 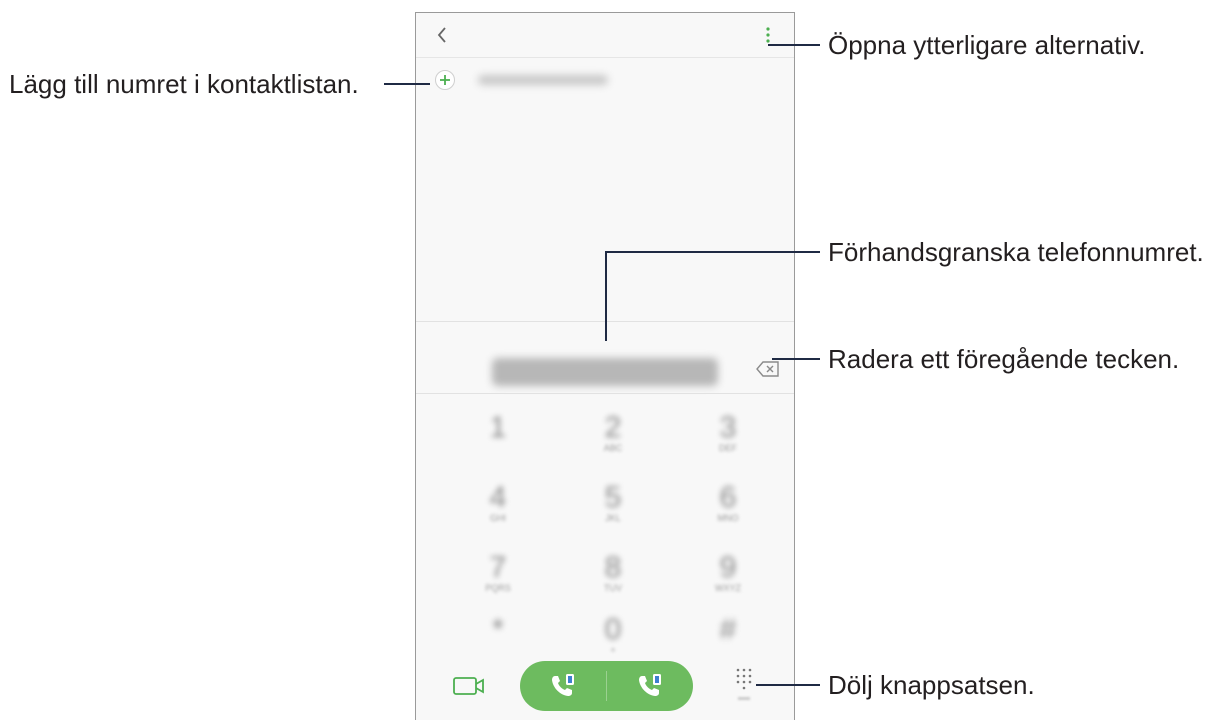 I want to click on keypad-digit: 1, so click(x=498, y=427).